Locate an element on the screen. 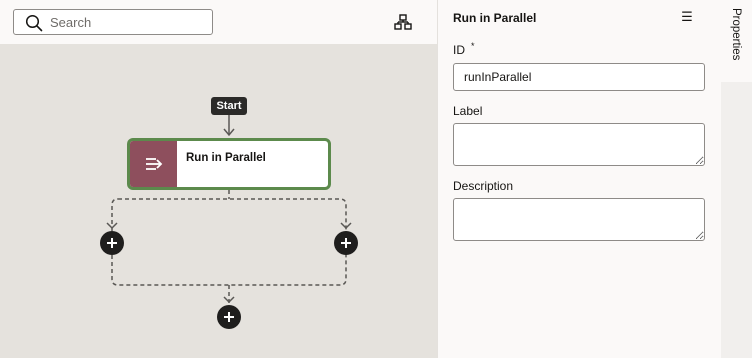  id-input is located at coordinates (579, 77).